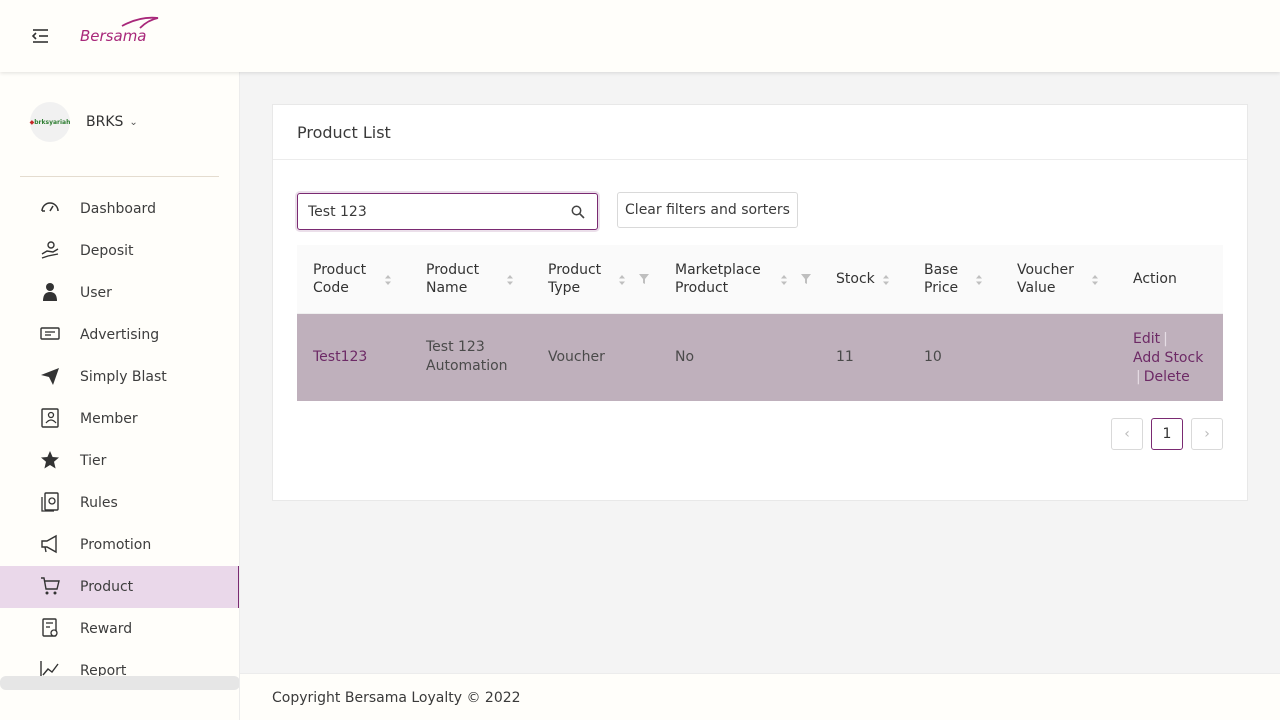 This screenshot has height=720, width=1280. Describe the element at coordinates (50, 627) in the screenshot. I see `reward-icon` at that location.